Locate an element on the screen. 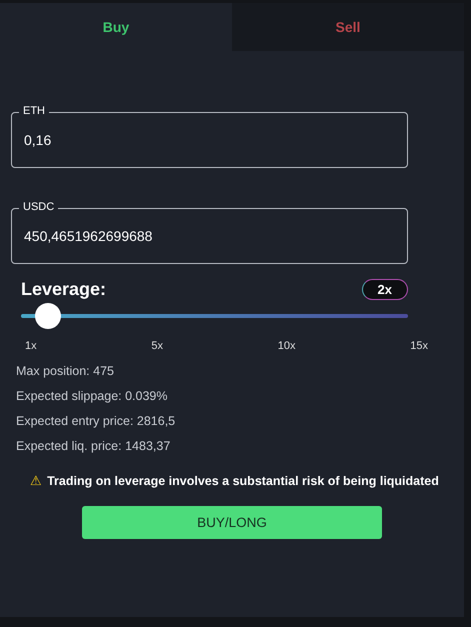 The image size is (471, 627). slider-thumb is located at coordinates (48, 316).